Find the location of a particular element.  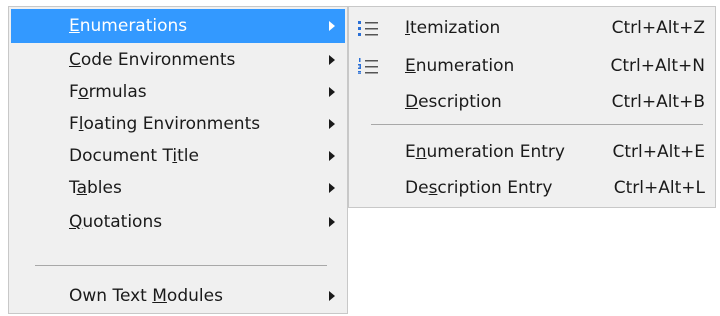

menu-item-formulas: Formulas is located at coordinates (178, 92).